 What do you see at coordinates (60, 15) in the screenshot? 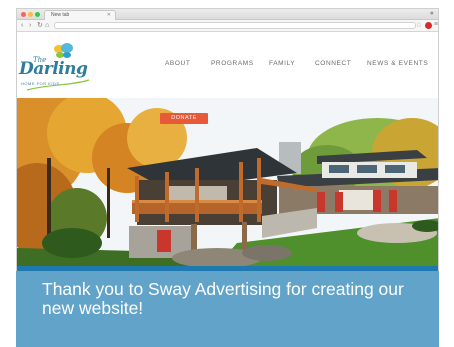
I see `tab-title: New tab` at bounding box center [60, 15].